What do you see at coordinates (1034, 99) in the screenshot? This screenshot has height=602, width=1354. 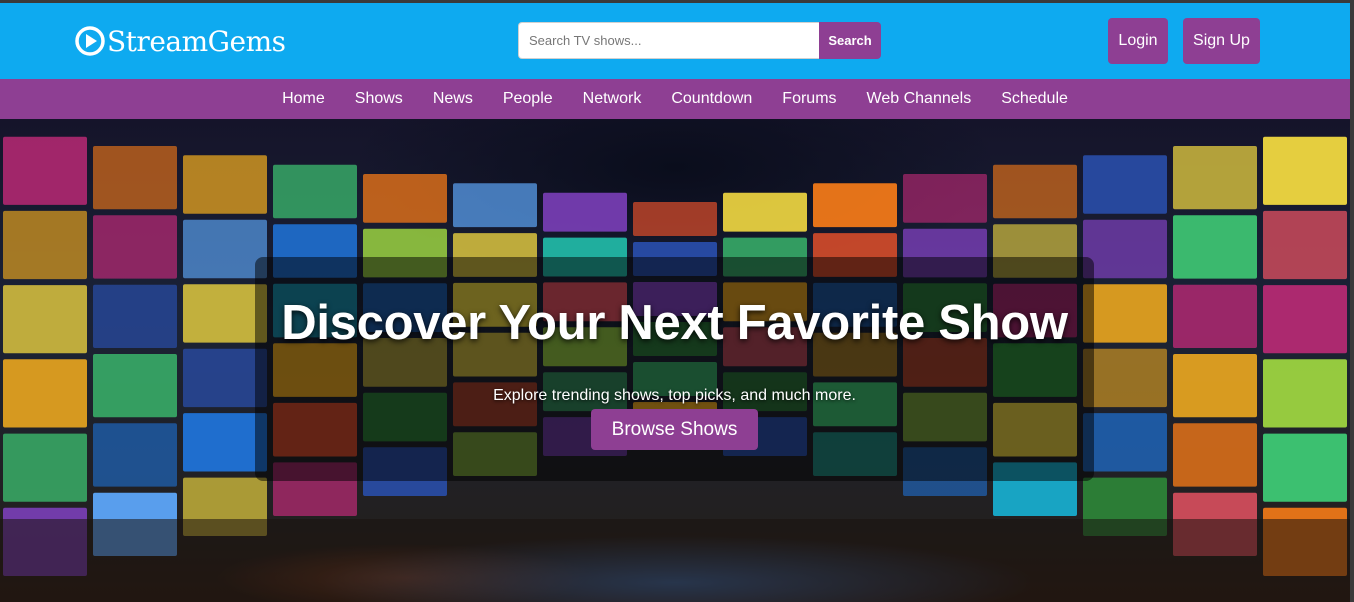 I see `nav-item-schedule: Schedule` at bounding box center [1034, 99].